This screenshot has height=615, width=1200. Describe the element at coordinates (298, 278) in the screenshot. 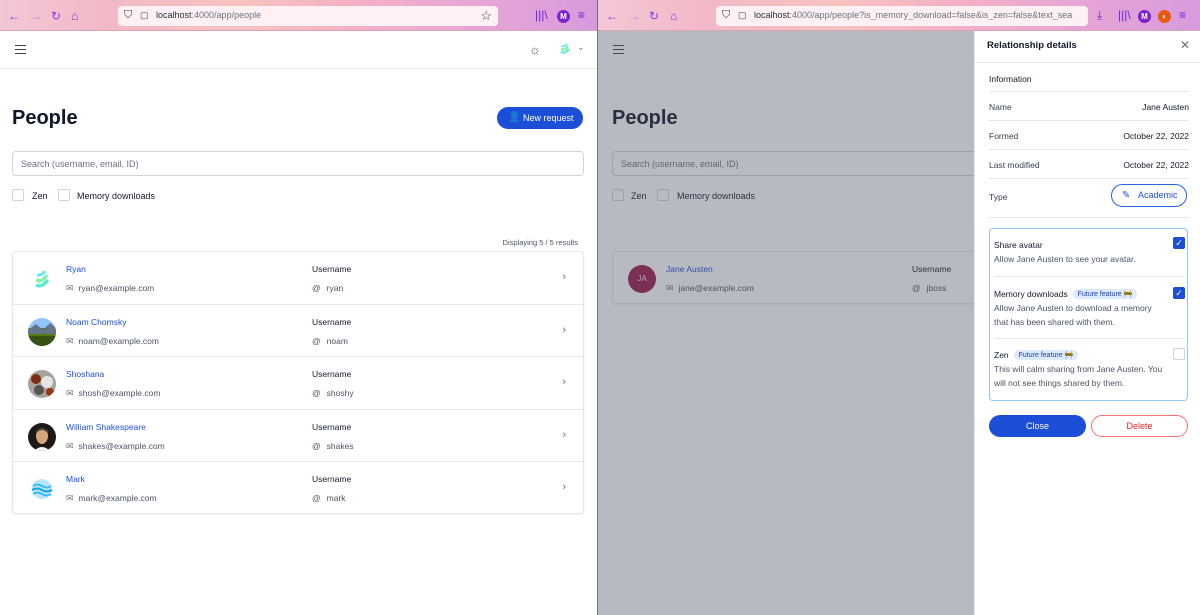

I see `list-item: Ryan ✉ ryan@example.com Username @ ryan ›` at that location.